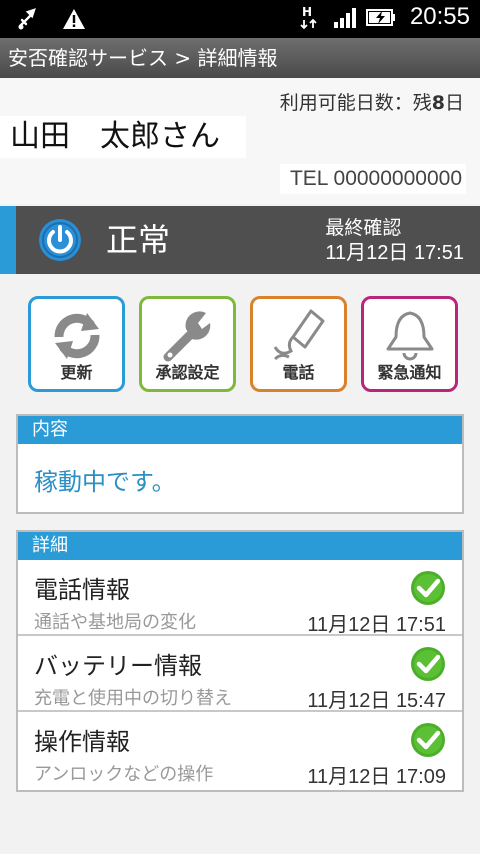 The image size is (480, 854). I want to click on content-panel-header: 内容, so click(240, 430).